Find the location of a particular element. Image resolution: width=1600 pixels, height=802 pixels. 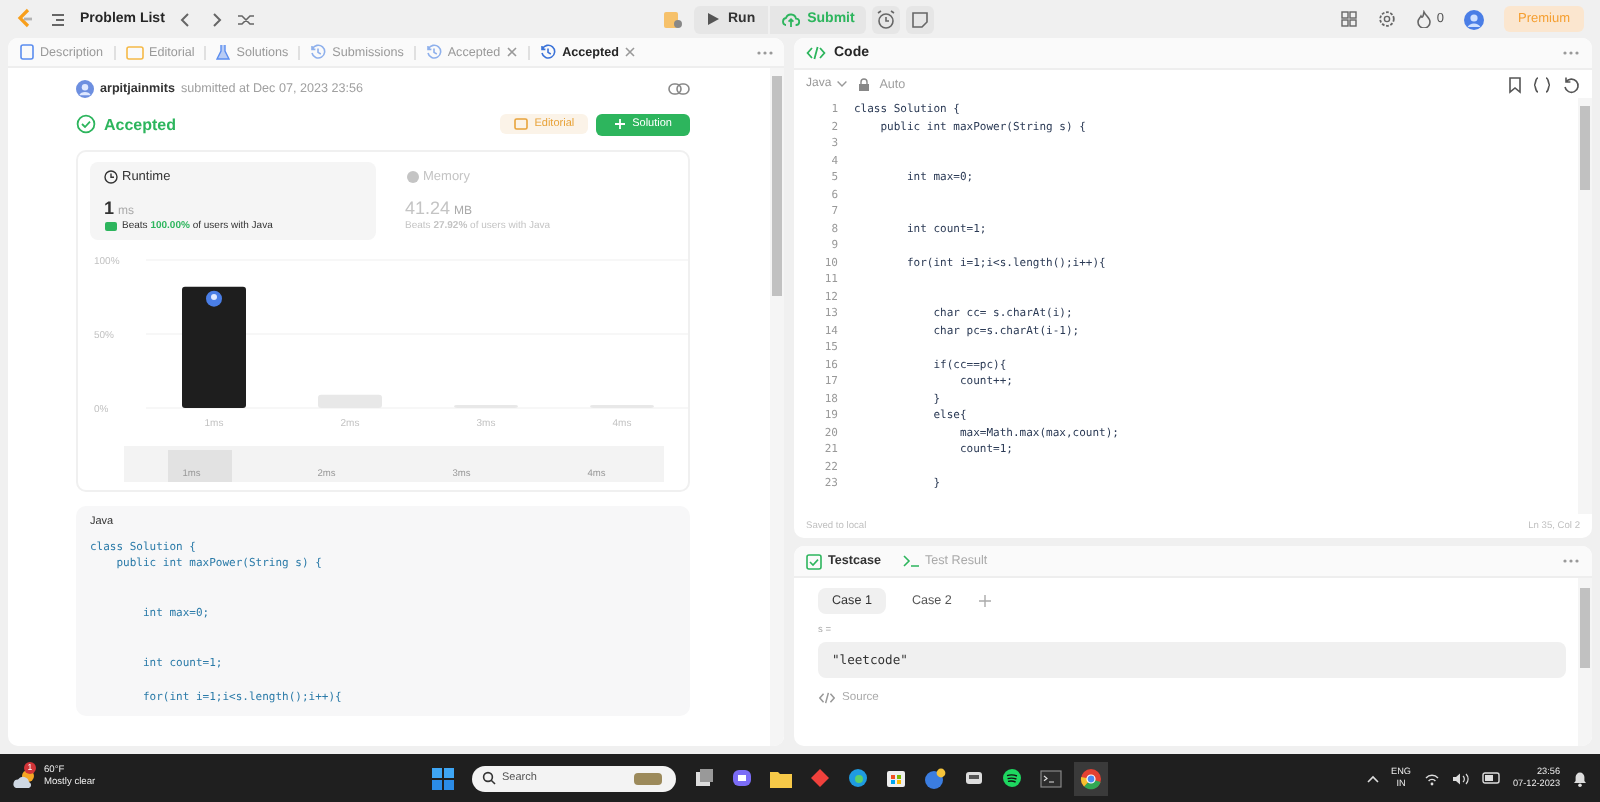

shuffle-icon is located at coordinates (247, 19).